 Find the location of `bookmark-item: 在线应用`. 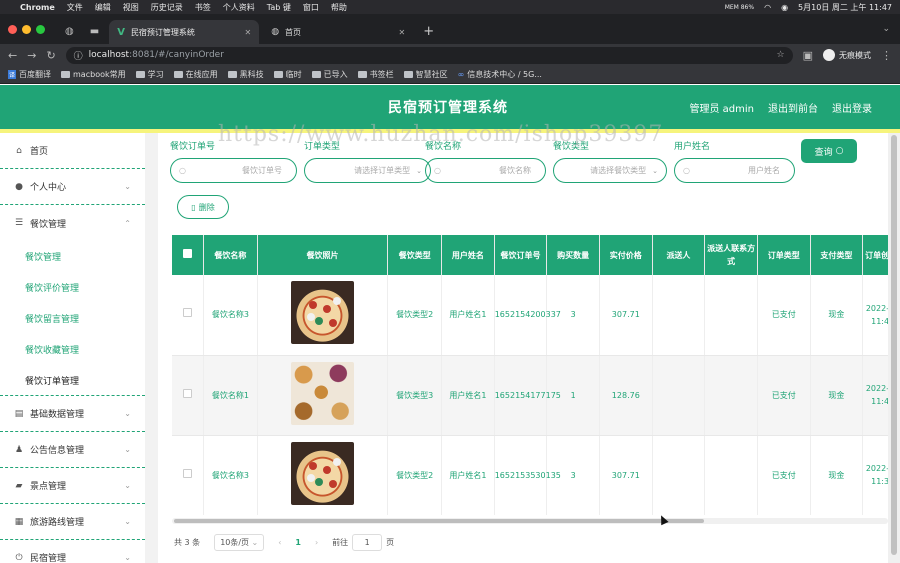

bookmark-item: 在线应用 is located at coordinates (195, 74).